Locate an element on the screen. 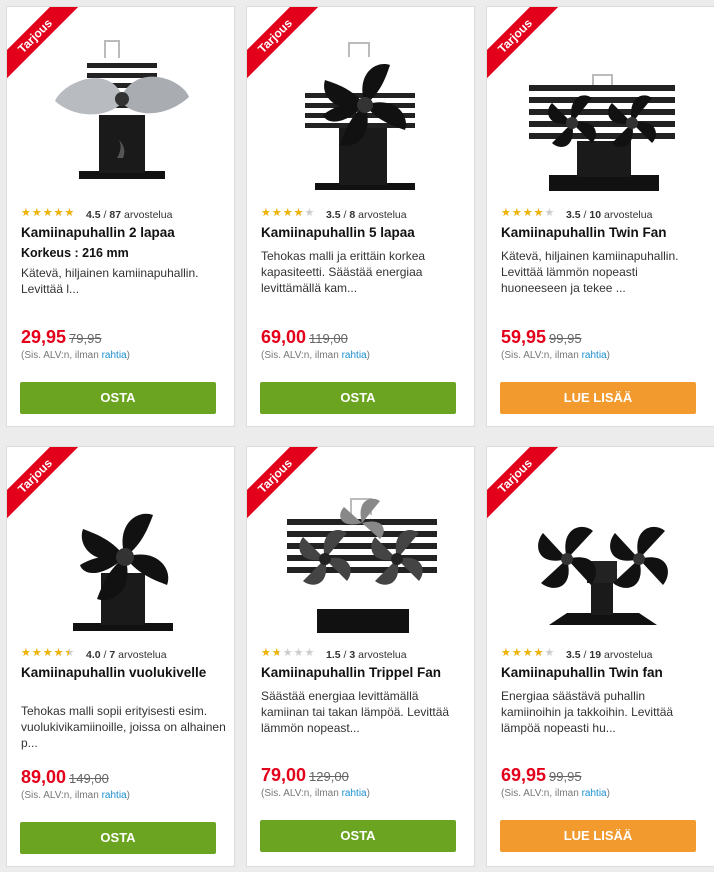 The height and width of the screenshot is (872, 714). rating: ★★★★★ ★★★★★ 4.5 / 87 arvostelua is located at coordinates (96, 214).